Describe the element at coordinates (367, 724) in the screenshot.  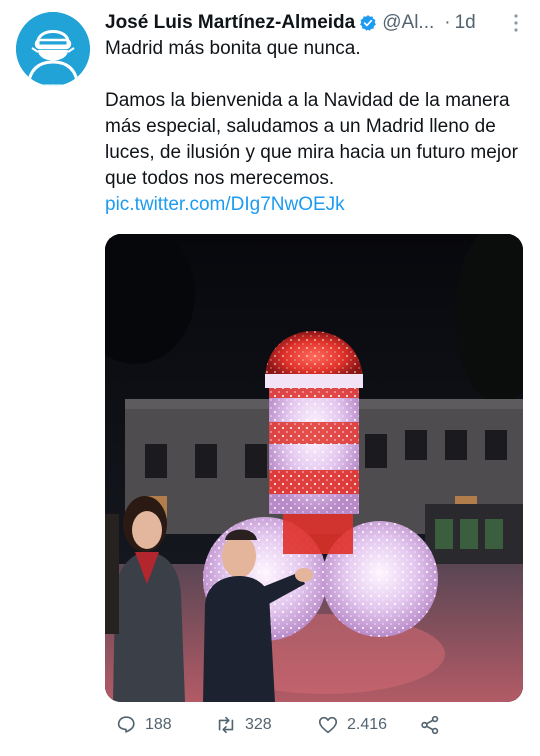
I see `like-count: 2.416` at that location.